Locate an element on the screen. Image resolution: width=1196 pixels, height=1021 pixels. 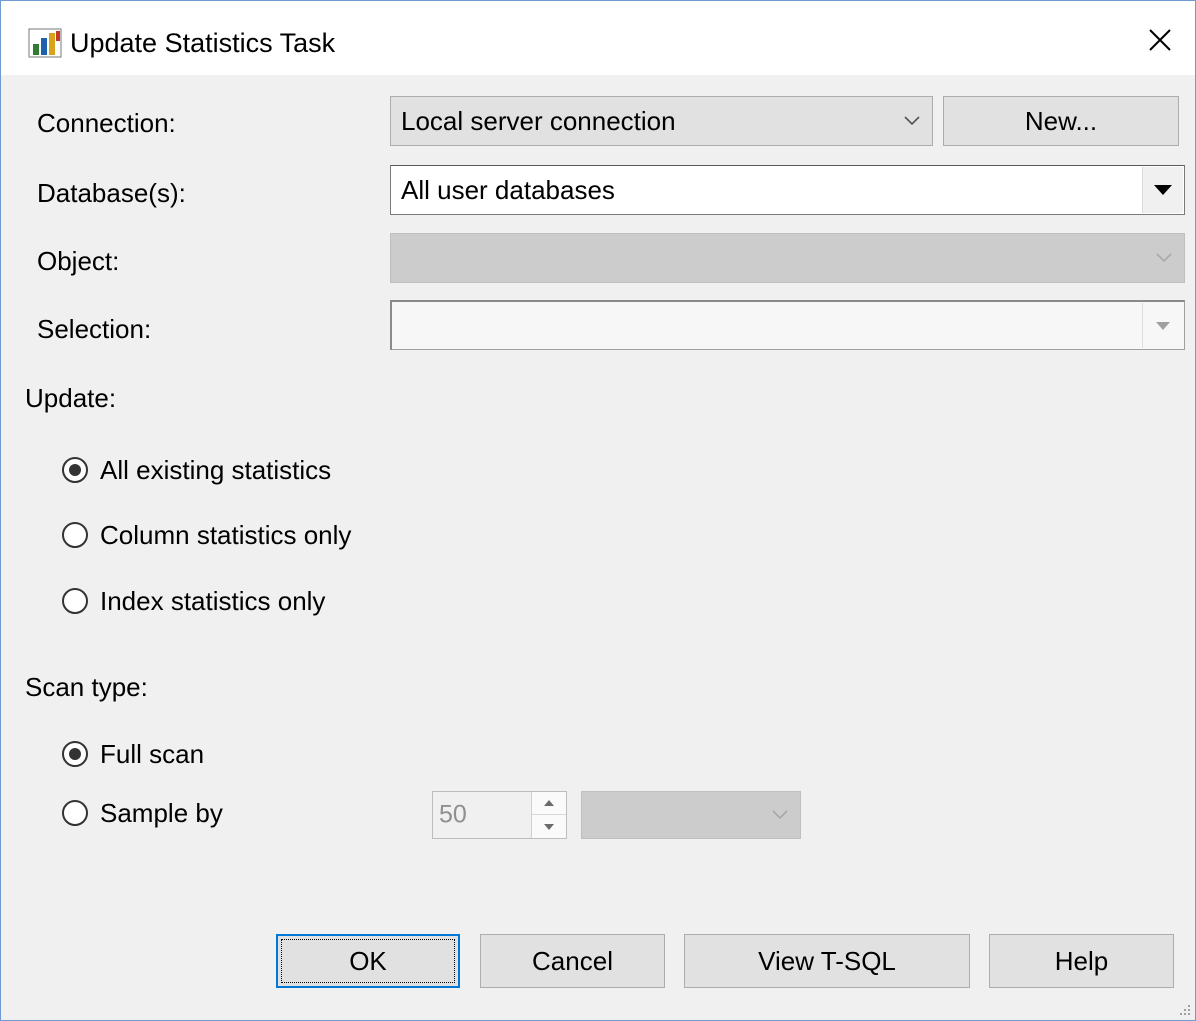
scan-option-sample-label: Sample by is located at coordinates (161, 813).